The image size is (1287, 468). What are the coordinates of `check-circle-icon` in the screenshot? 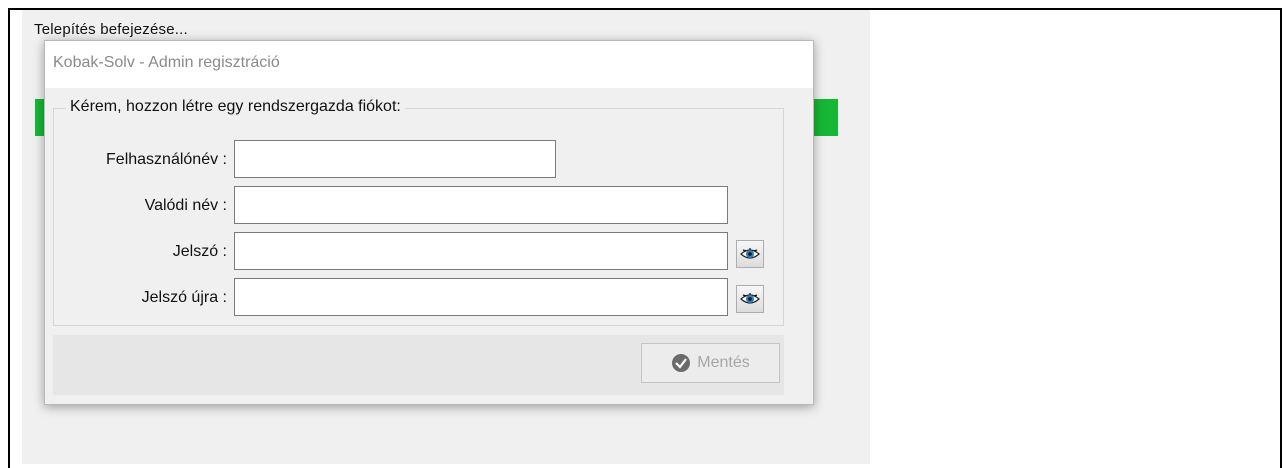 It's located at (681, 363).